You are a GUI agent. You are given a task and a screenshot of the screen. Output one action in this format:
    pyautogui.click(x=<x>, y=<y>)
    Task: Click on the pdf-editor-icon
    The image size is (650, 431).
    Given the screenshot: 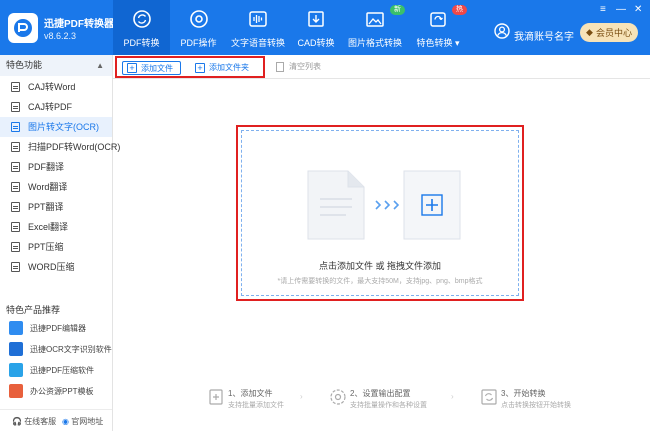 What is the action you would take?
    pyautogui.click(x=16, y=328)
    